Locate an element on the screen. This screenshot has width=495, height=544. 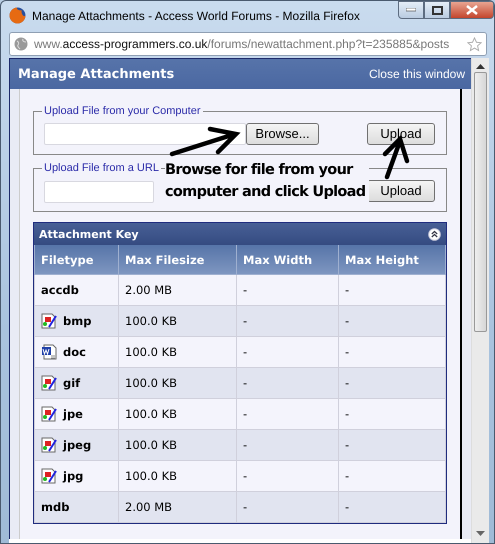
scrollbar-thumb is located at coordinates (480, 202).